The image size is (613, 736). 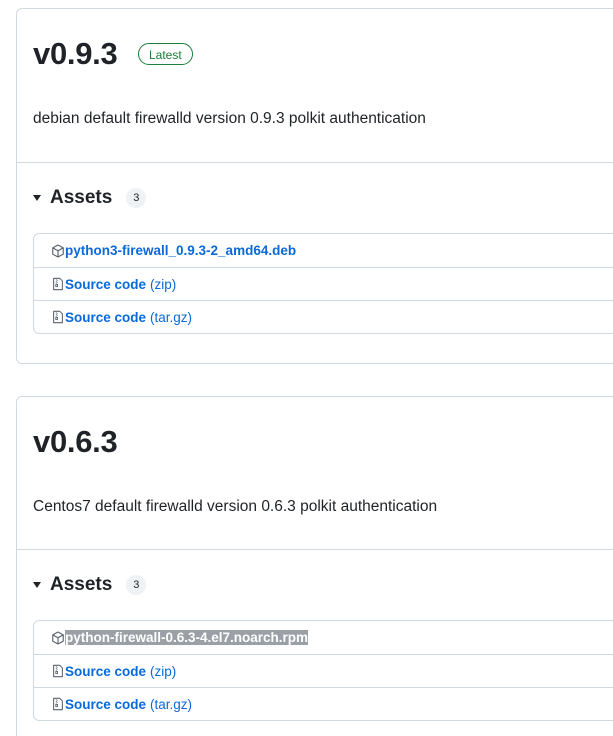 I want to click on asset-link-rpm: python-firewall-0.6.3-4.el7.noarch.rpm, so click(x=187, y=637).